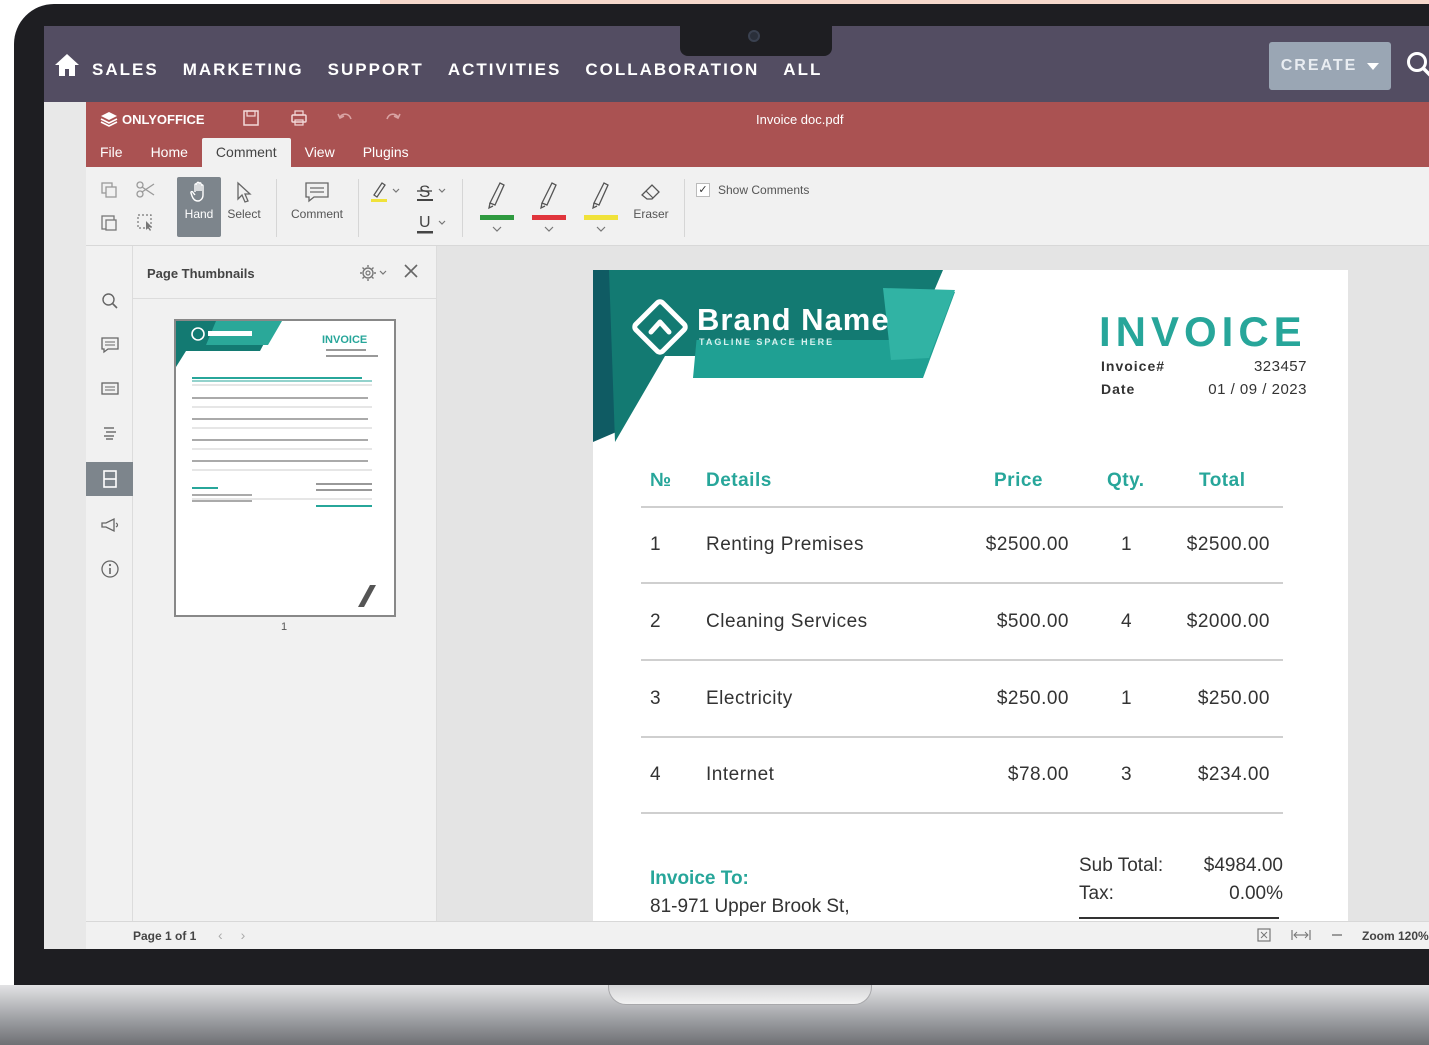  I want to click on hand-tool-button: Hand, so click(199, 207).